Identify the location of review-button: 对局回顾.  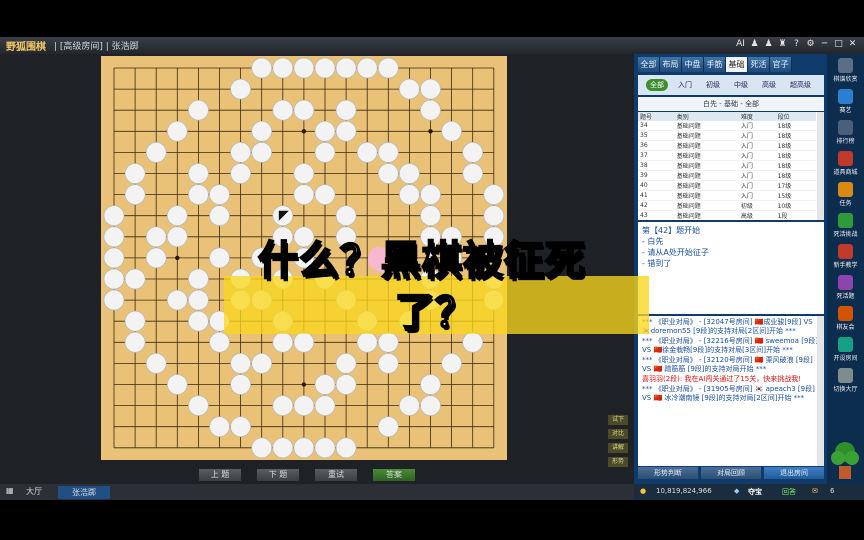
(731, 473).